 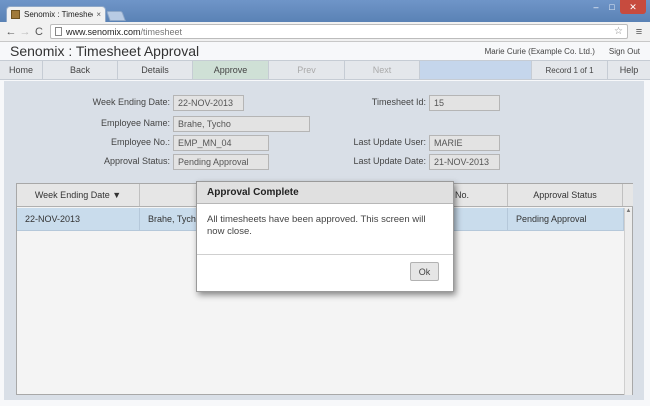 What do you see at coordinates (612, 7) in the screenshot?
I see `maximize-icon: □` at bounding box center [612, 7].